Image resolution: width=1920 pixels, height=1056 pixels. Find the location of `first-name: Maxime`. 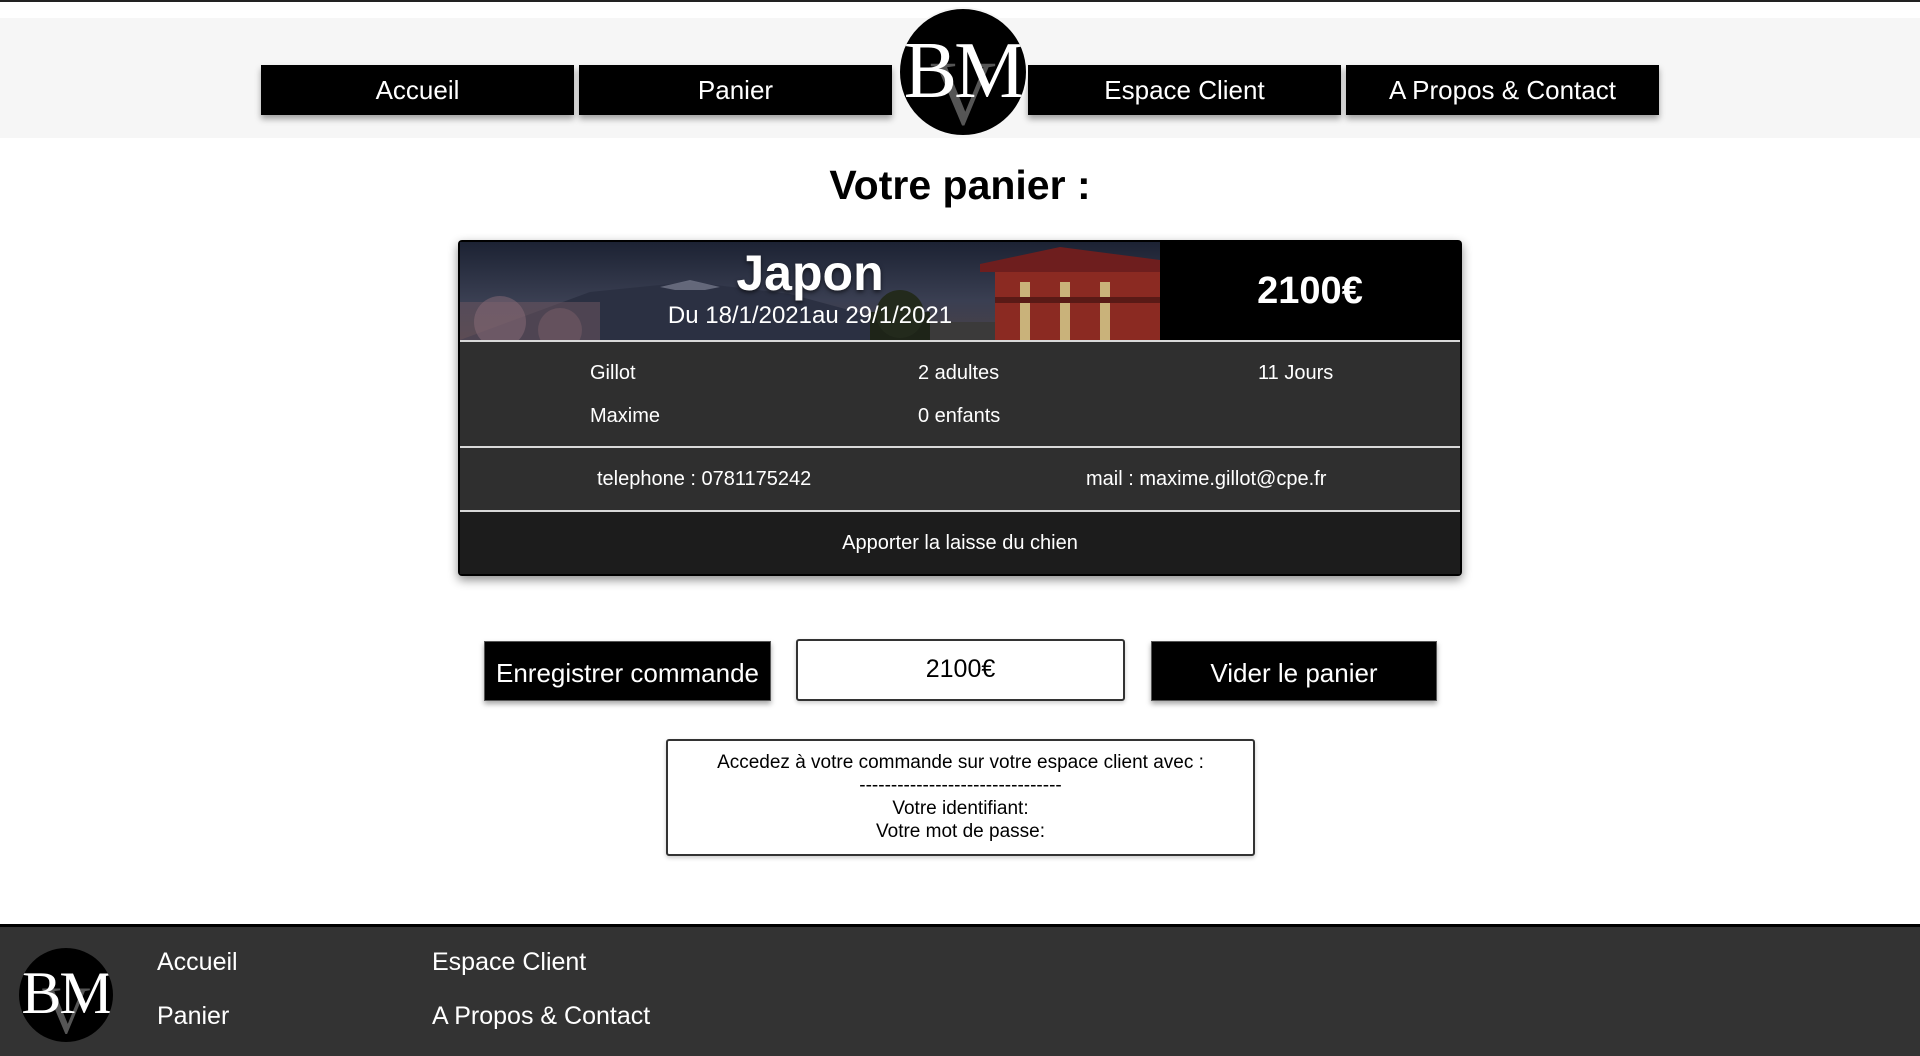

first-name: Maxime is located at coordinates (625, 416).